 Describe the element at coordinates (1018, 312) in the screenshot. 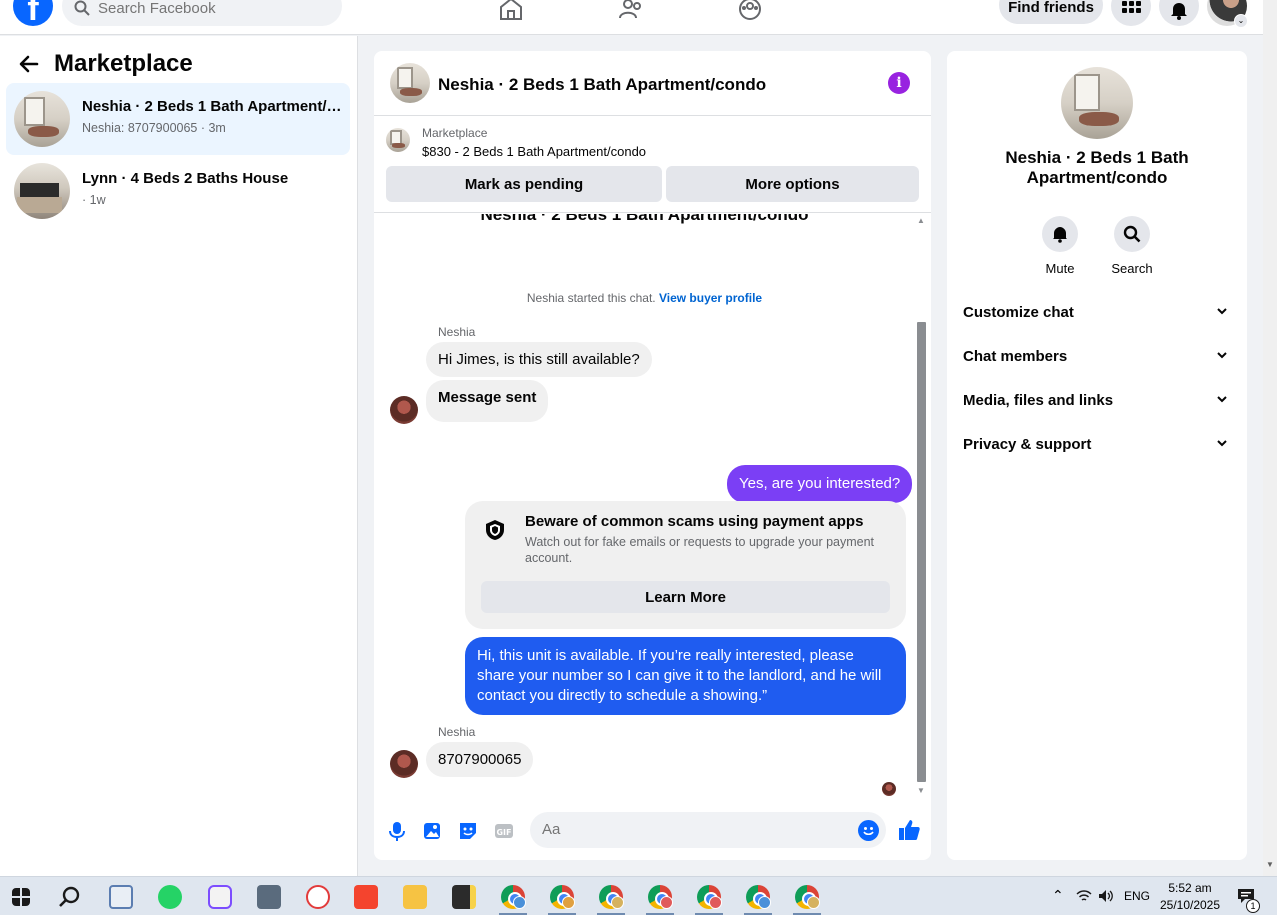

I see `section-title: Customize chat` at that location.